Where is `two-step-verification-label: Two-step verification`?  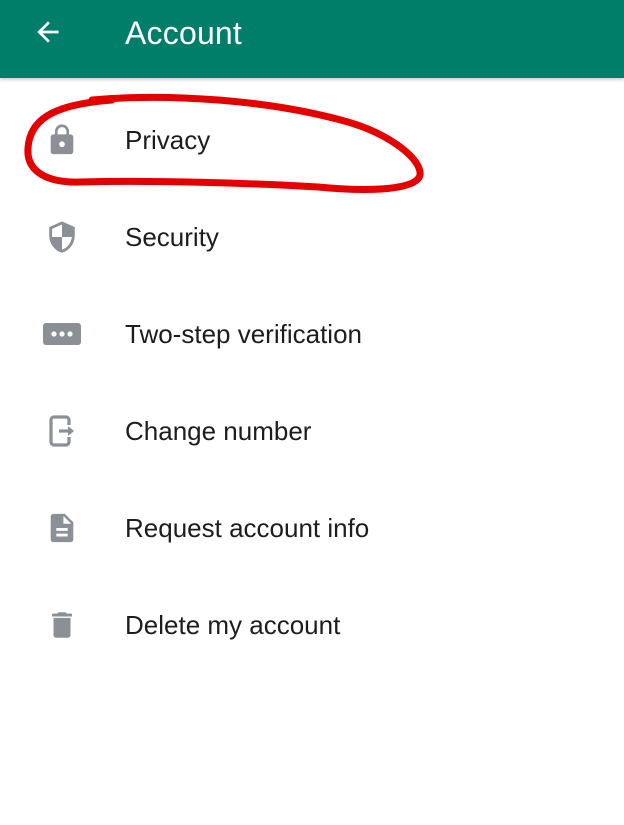 two-step-verification-label: Two-step verification is located at coordinates (243, 334).